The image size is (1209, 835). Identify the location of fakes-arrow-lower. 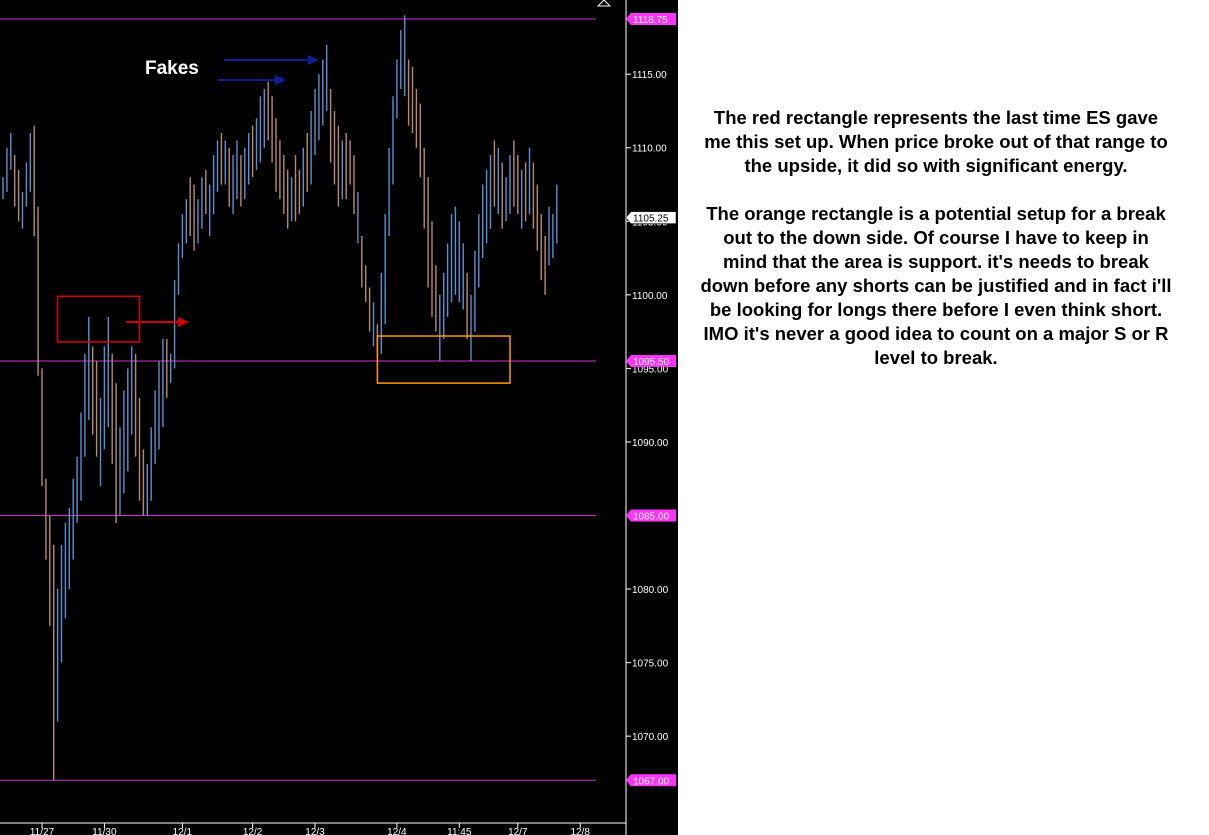
(252, 80).